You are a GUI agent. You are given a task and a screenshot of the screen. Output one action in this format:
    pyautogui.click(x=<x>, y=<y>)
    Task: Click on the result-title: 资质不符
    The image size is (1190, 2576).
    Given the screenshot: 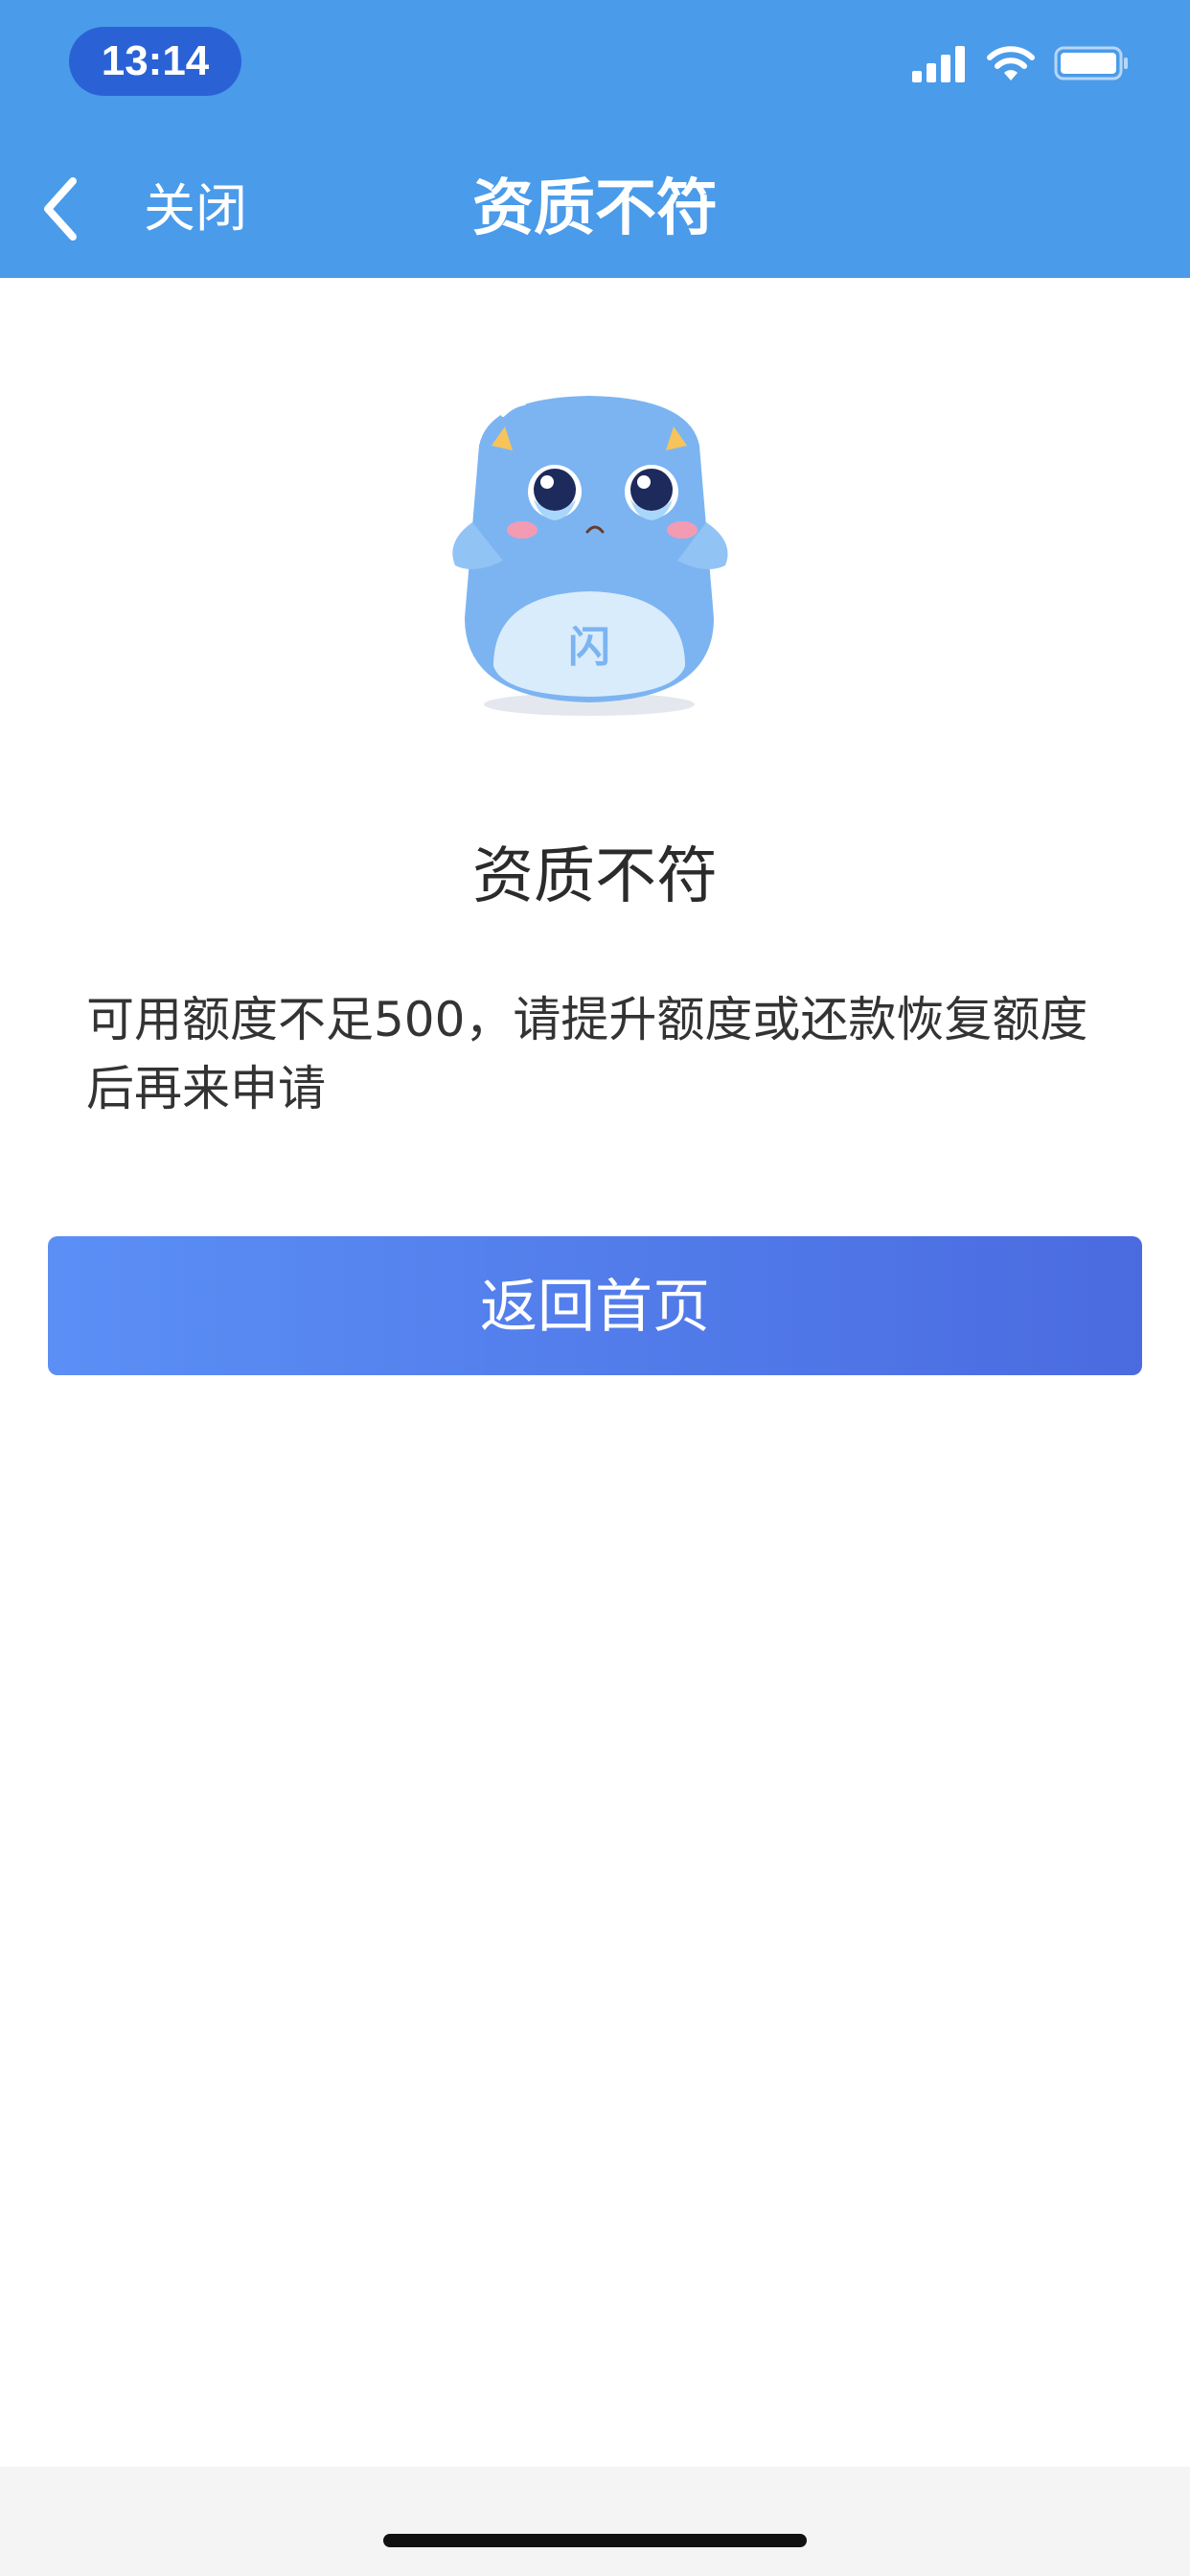 What is the action you would take?
    pyautogui.click(x=595, y=876)
    